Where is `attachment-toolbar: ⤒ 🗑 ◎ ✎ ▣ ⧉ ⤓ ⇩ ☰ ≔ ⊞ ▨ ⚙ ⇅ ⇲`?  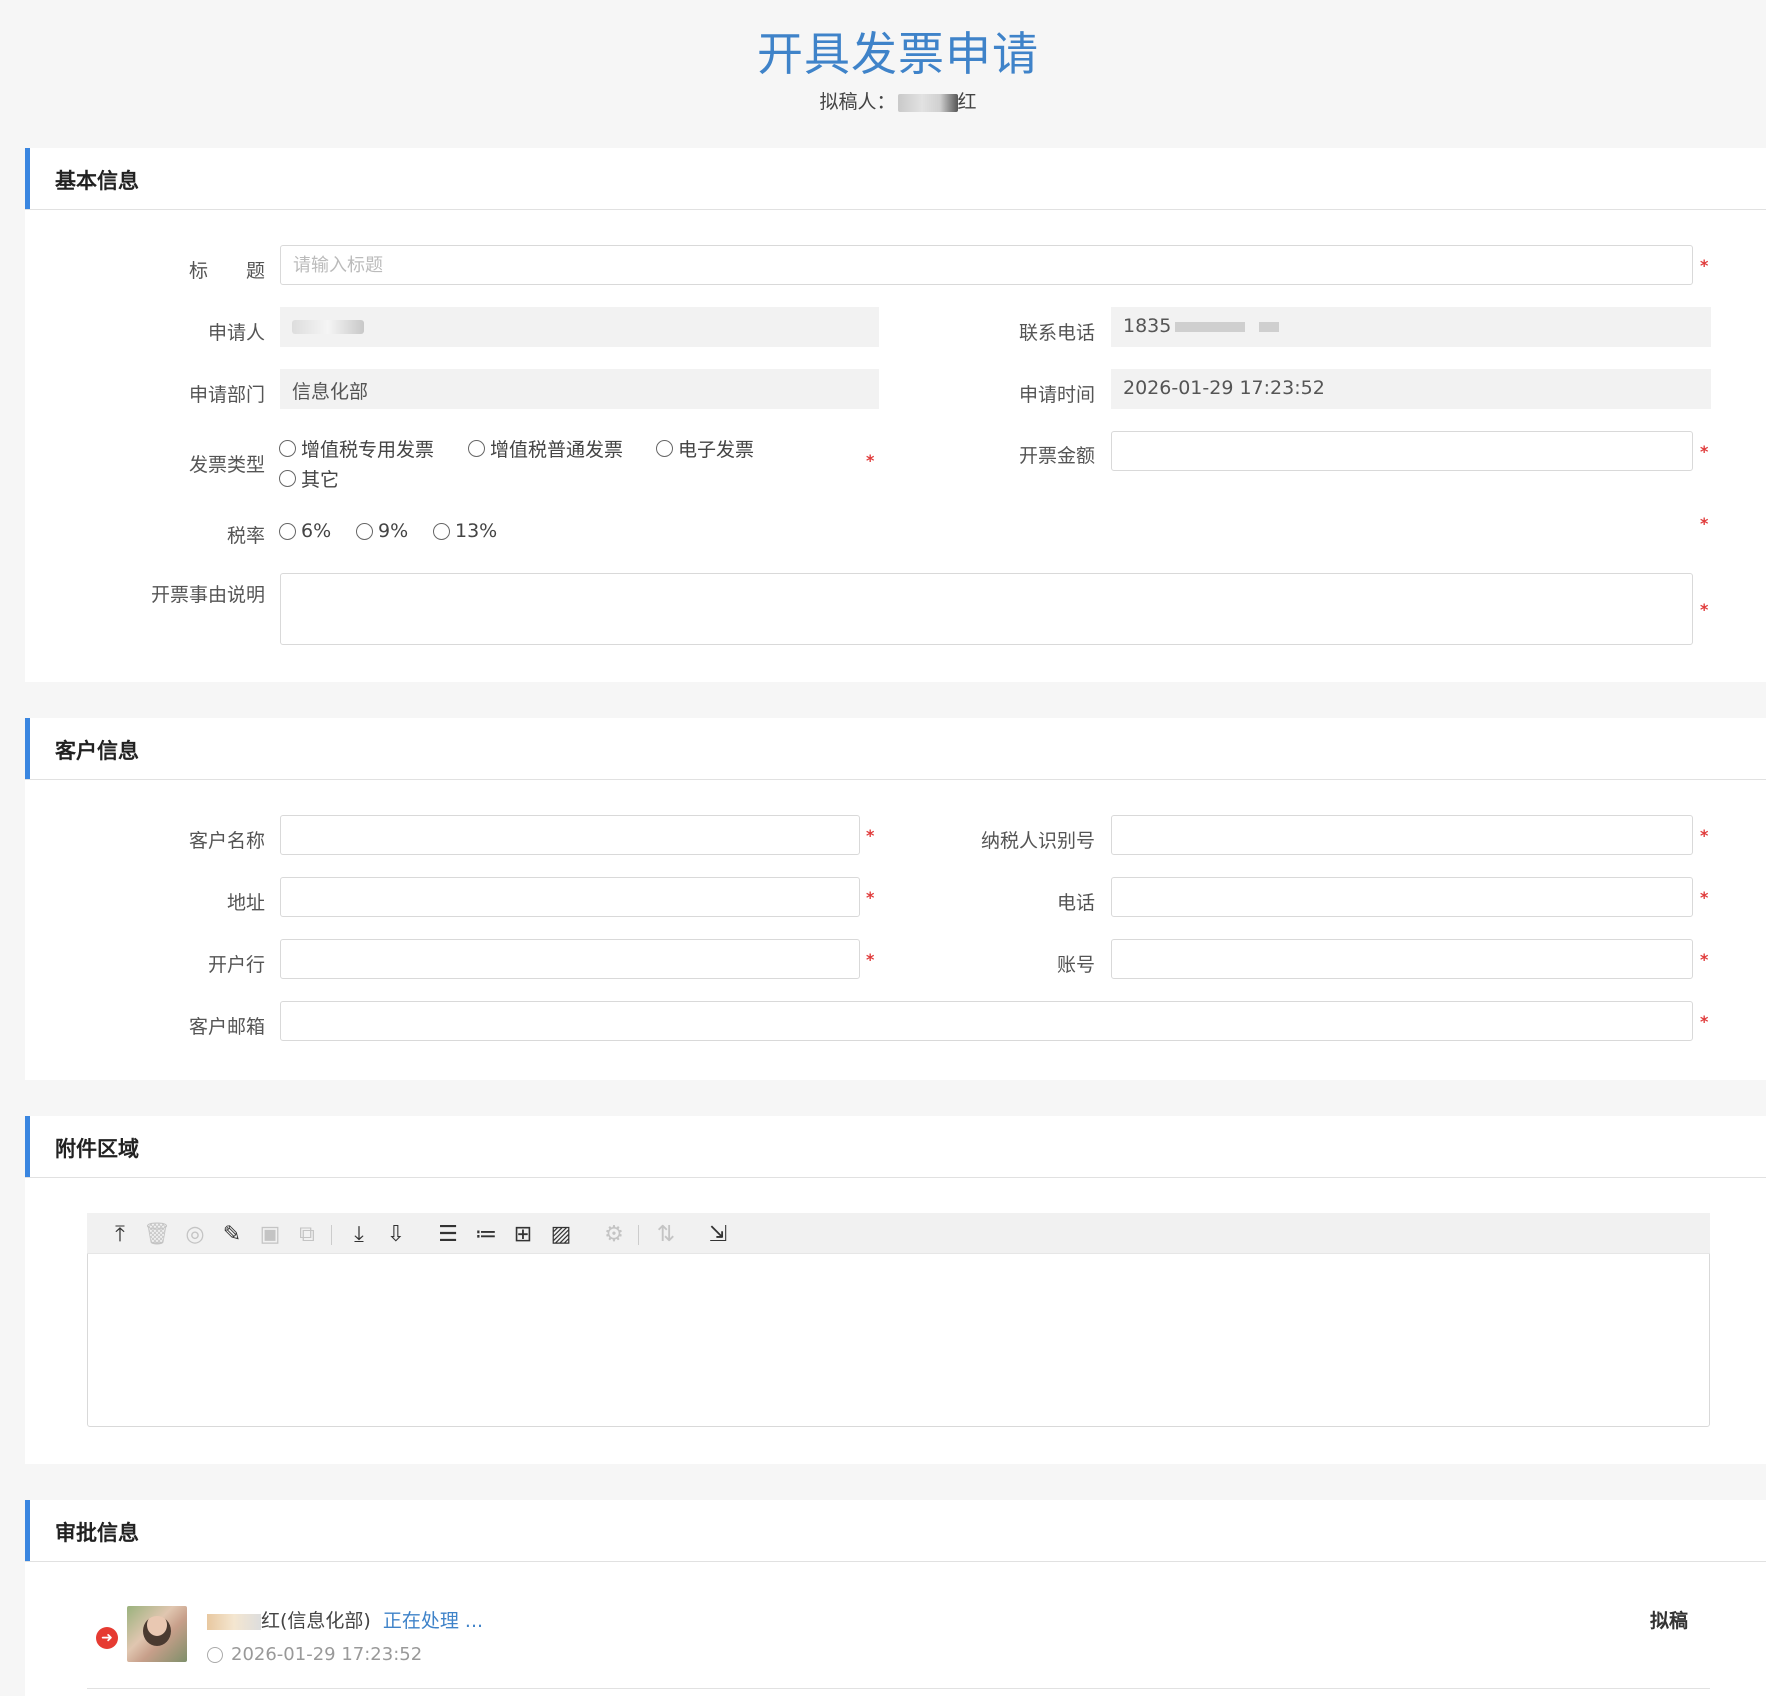
attachment-toolbar: ⤒ 🗑 ◎ ✎ ▣ ⧉ ⤓ ⇩ ☰ ≔ ⊞ ▨ ⚙ ⇅ ⇲ is located at coordinates (898, 1233).